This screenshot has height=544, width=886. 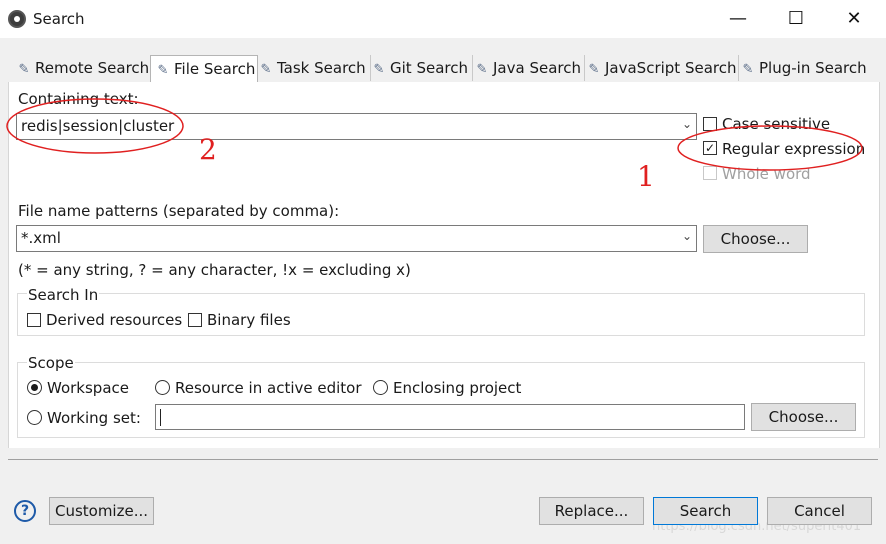 What do you see at coordinates (434, 134) in the screenshot?
I see `annotation-overlay` at bounding box center [434, 134].